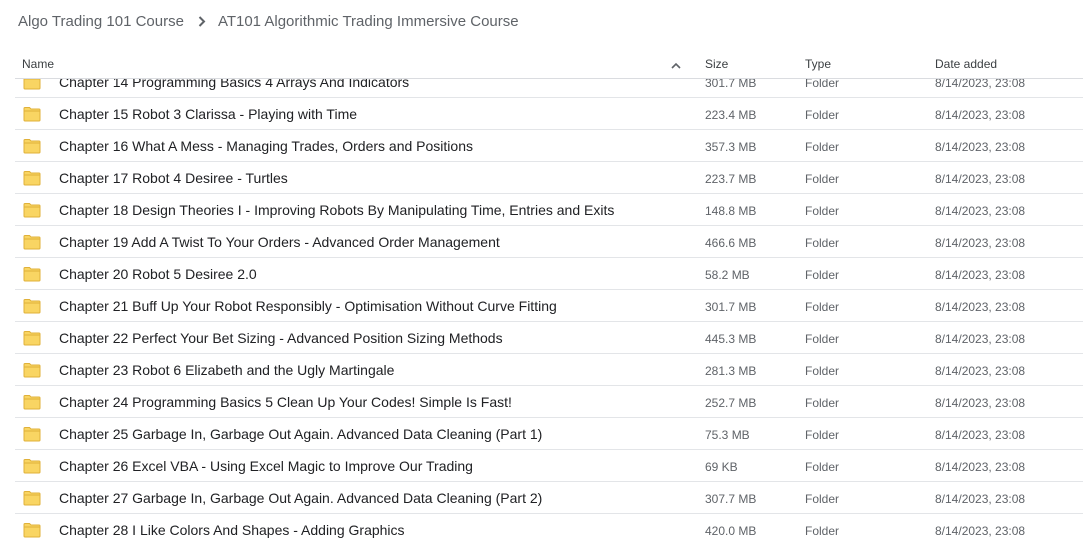 The height and width of the screenshot is (543, 1083). Describe the element at coordinates (202, 21) in the screenshot. I see `chevron-right-icon` at that location.